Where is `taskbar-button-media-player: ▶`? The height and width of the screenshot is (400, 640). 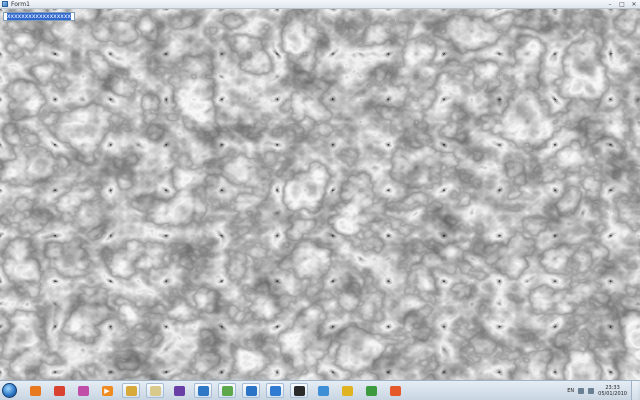 taskbar-button-media-player: ▶ is located at coordinates (107, 390).